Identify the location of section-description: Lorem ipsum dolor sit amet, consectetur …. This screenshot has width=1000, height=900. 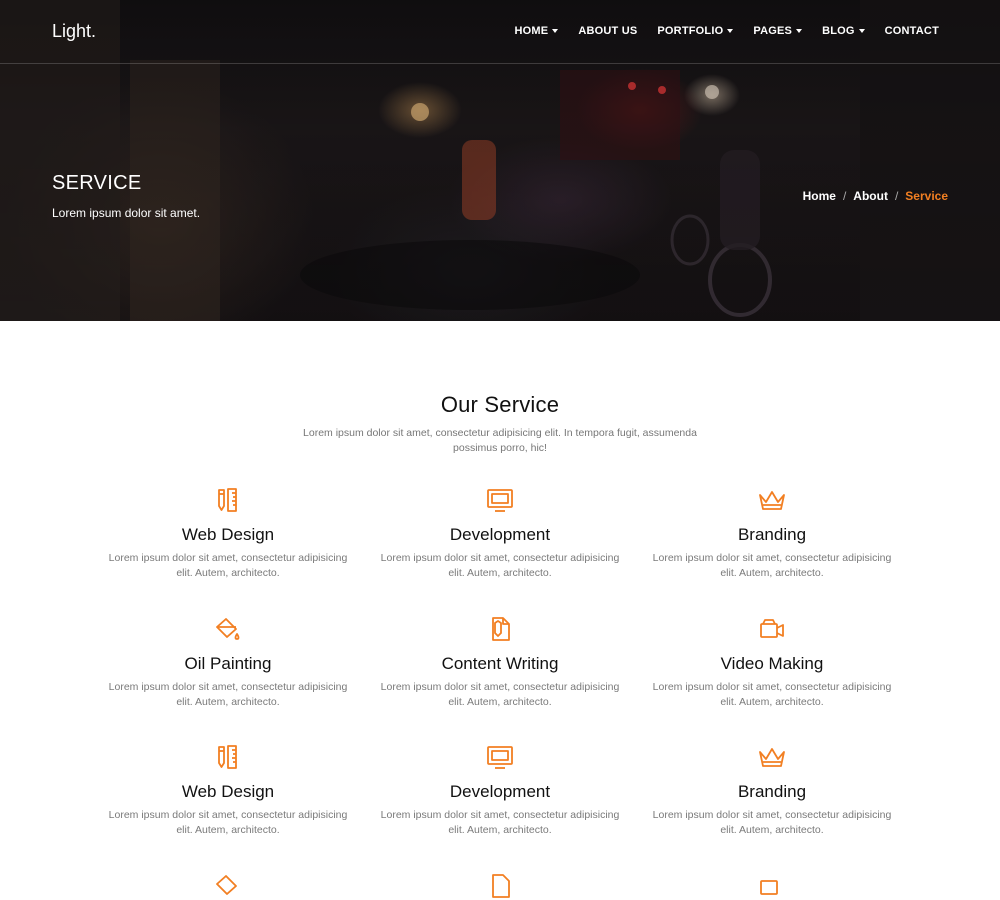
(500, 440).